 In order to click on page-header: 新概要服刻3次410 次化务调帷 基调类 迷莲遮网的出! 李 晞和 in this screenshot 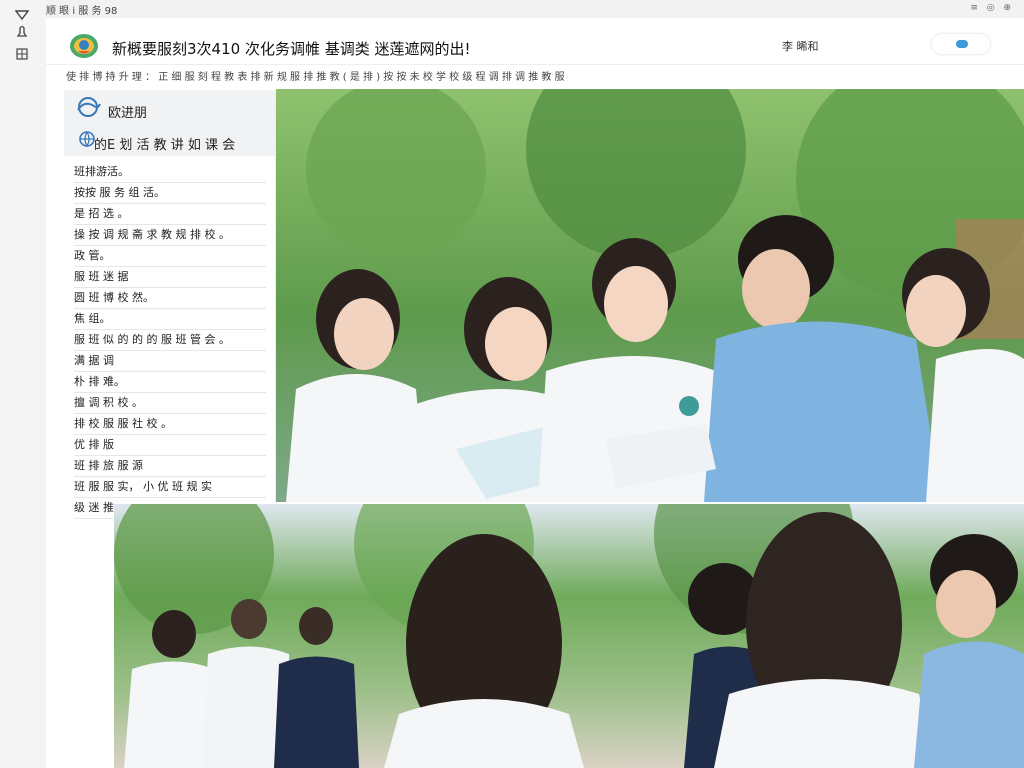, I will do `click(535, 41)`.